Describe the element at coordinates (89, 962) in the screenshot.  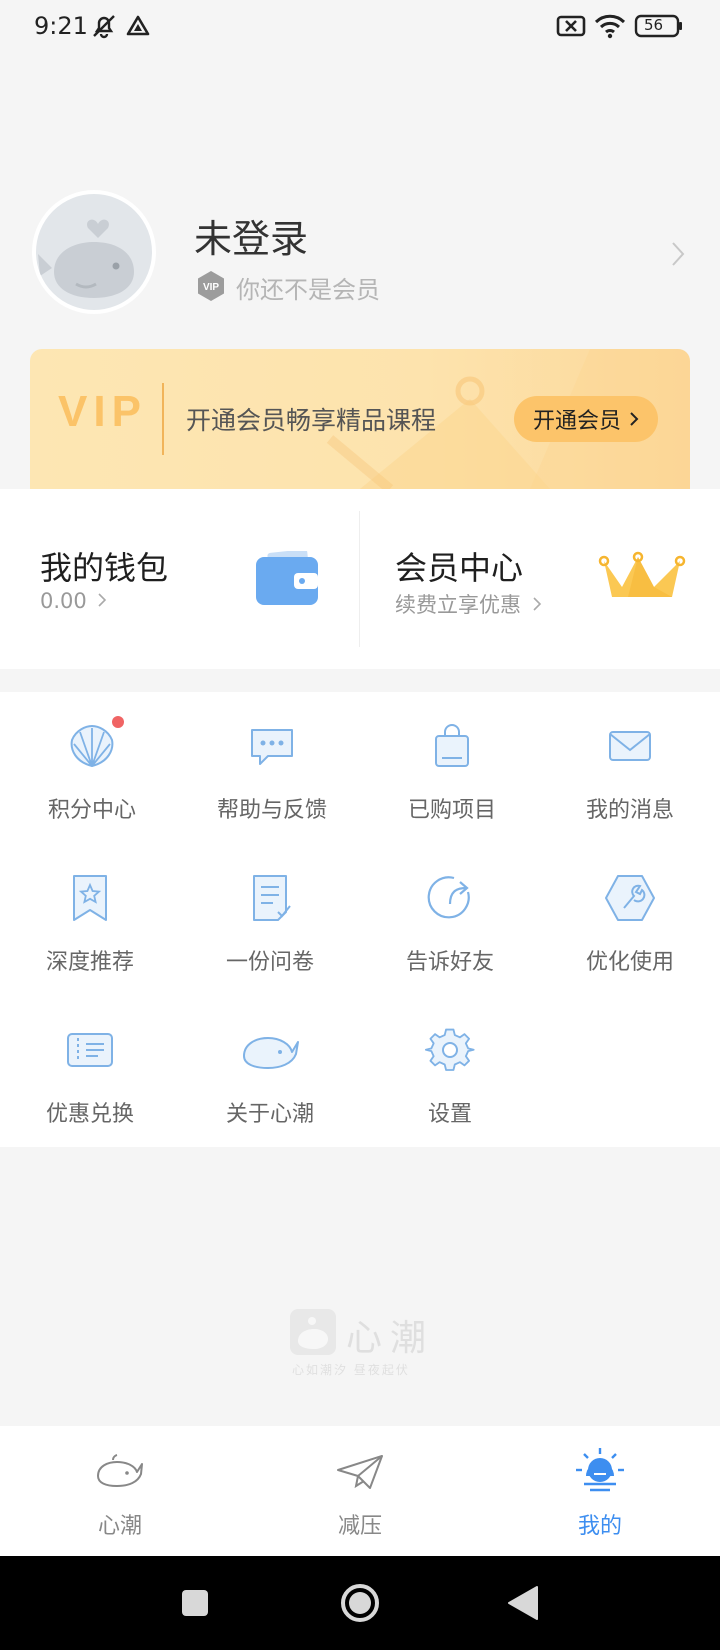
I see `grid-item-label: 深度推荐` at that location.